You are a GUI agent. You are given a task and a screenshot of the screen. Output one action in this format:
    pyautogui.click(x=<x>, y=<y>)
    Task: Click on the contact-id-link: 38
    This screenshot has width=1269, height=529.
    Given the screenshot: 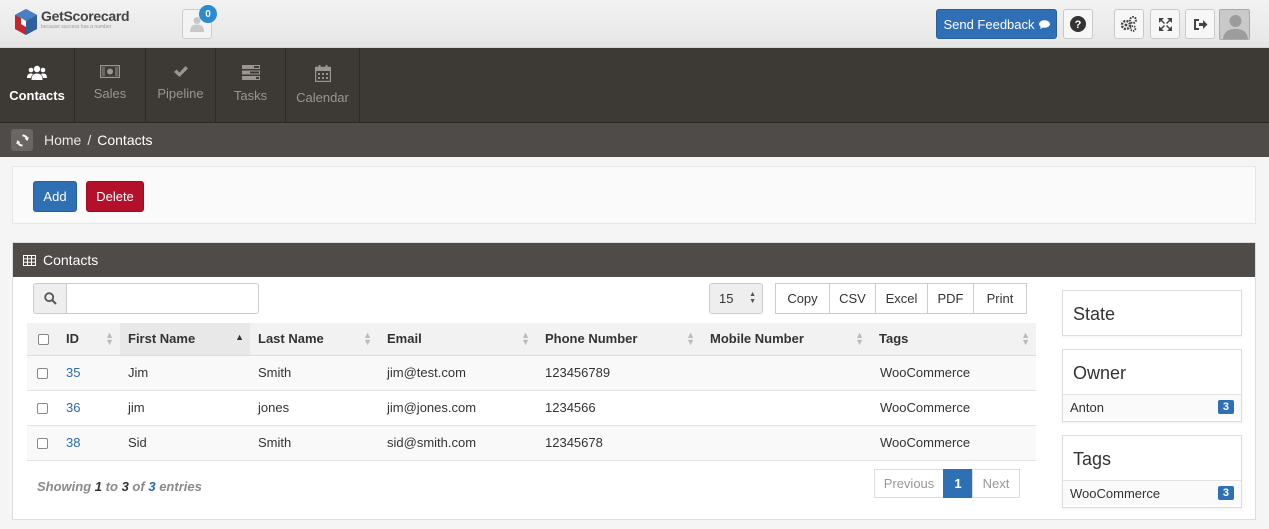 What is the action you would take?
    pyautogui.click(x=73, y=442)
    